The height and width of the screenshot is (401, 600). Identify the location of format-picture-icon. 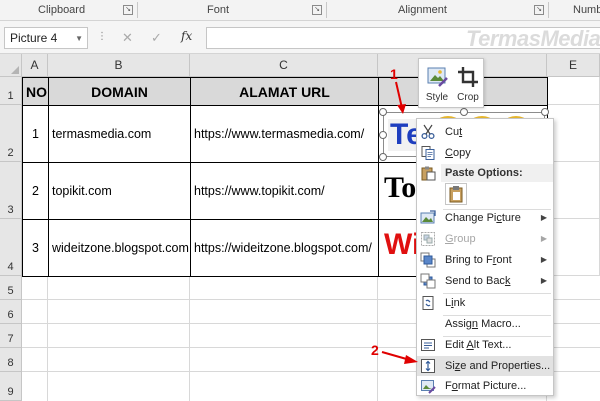
(428, 387).